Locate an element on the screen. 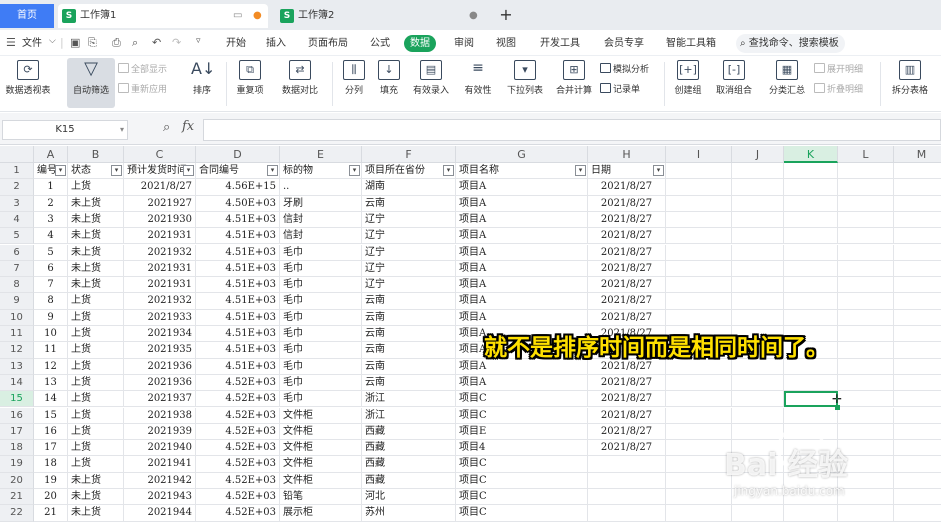 Image resolution: width=941 pixels, height=530 pixels. table-cell: 2021938 is located at coordinates (160, 415).